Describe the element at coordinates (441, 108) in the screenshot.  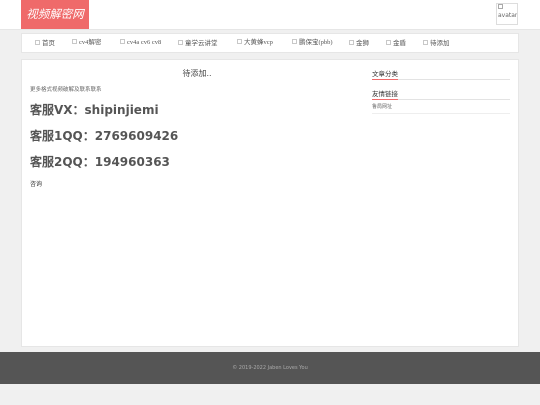
I see `friend-link-item: 鲁局网址` at that location.